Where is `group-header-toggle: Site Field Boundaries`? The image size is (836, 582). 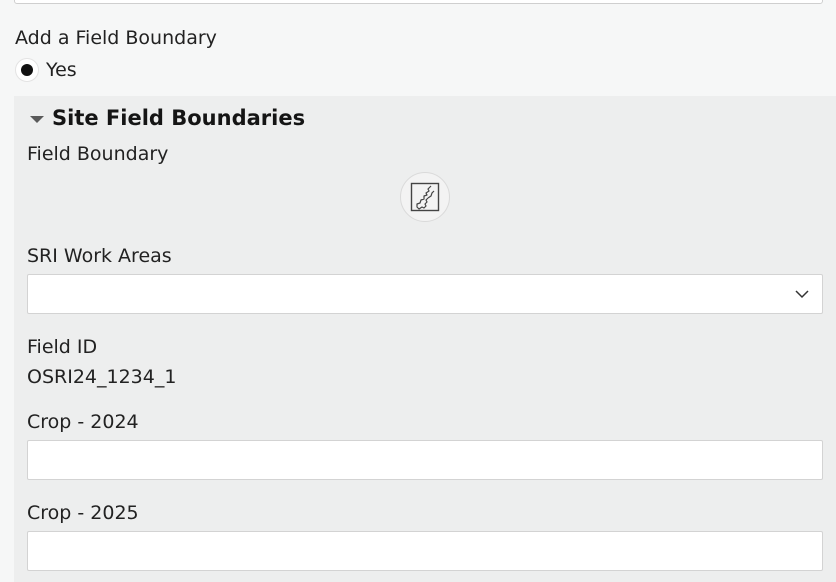
group-header-toggle: Site Field Boundaries is located at coordinates (167, 118).